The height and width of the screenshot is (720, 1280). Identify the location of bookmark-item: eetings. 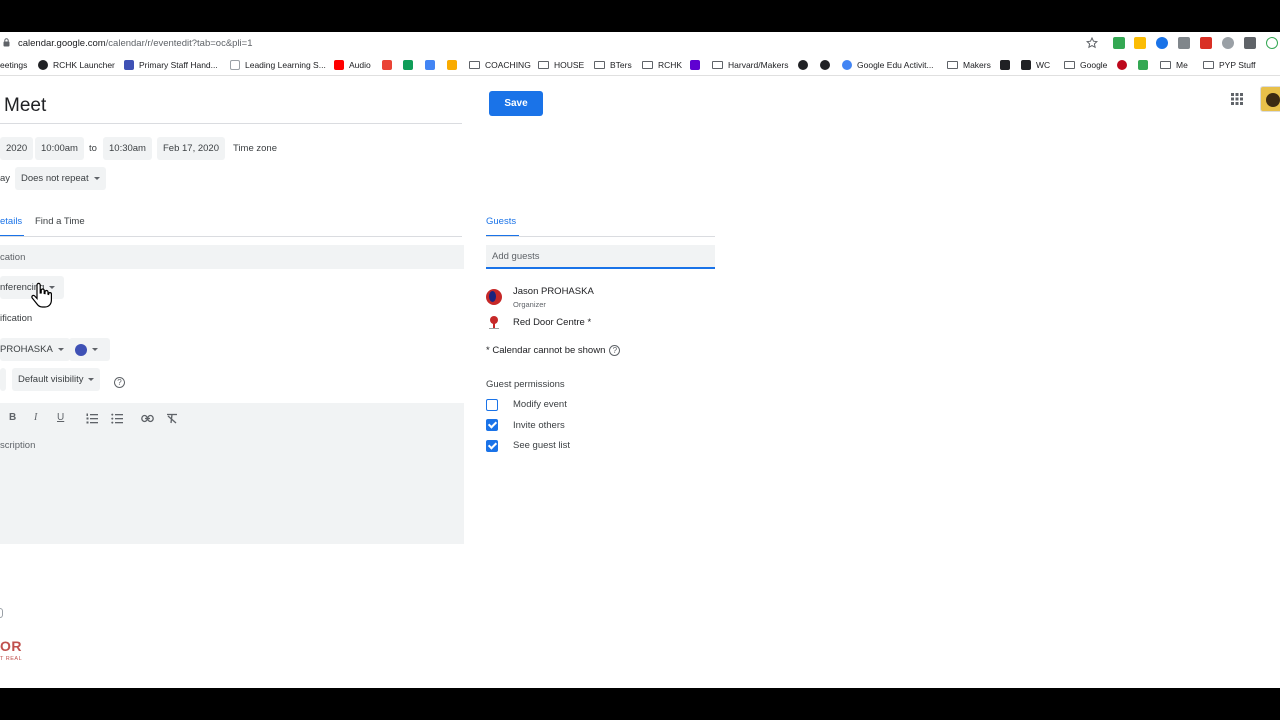
(13, 65).